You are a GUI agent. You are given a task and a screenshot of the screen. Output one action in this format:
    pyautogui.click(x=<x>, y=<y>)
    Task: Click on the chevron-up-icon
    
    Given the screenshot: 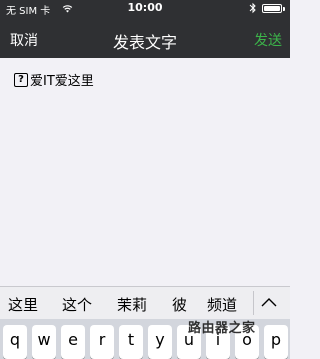 What is the action you would take?
    pyautogui.click(x=269, y=302)
    